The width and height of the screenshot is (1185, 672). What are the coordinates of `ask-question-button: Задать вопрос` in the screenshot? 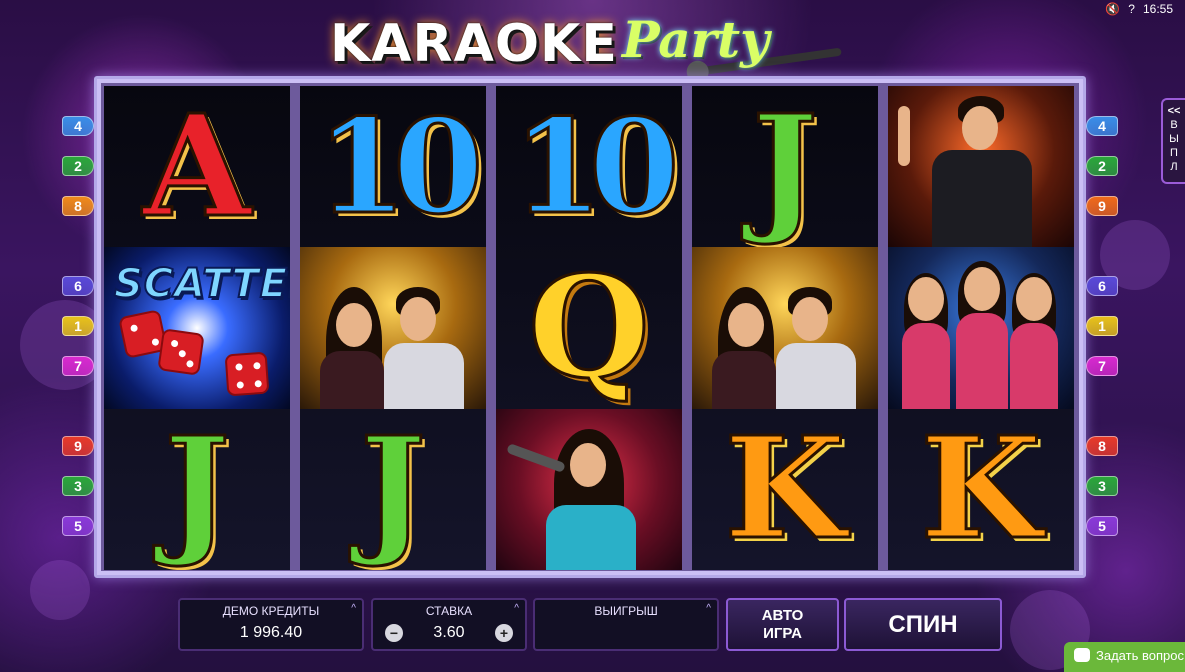 It's located at (1124, 657).